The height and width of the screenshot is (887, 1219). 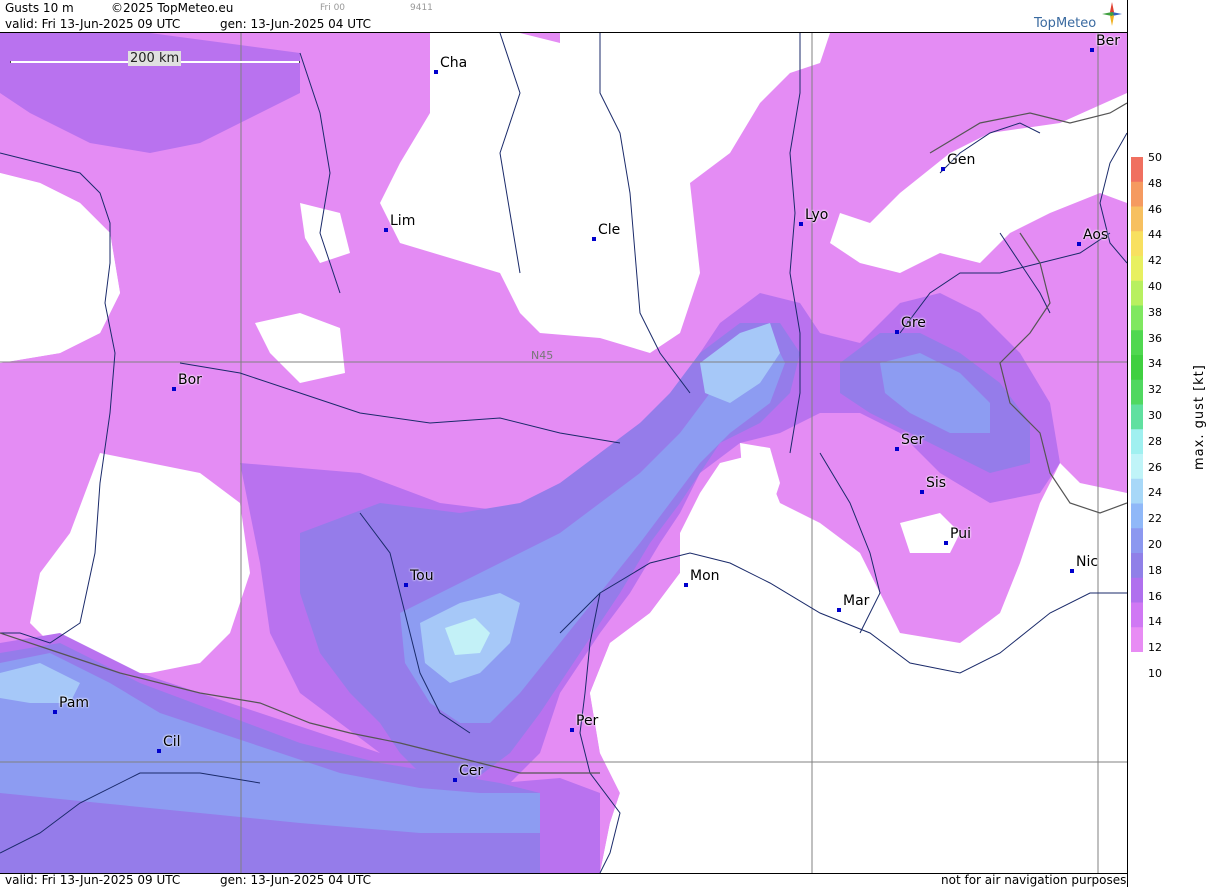 I want to click on city-label: Nic, so click(x=1087, y=562).